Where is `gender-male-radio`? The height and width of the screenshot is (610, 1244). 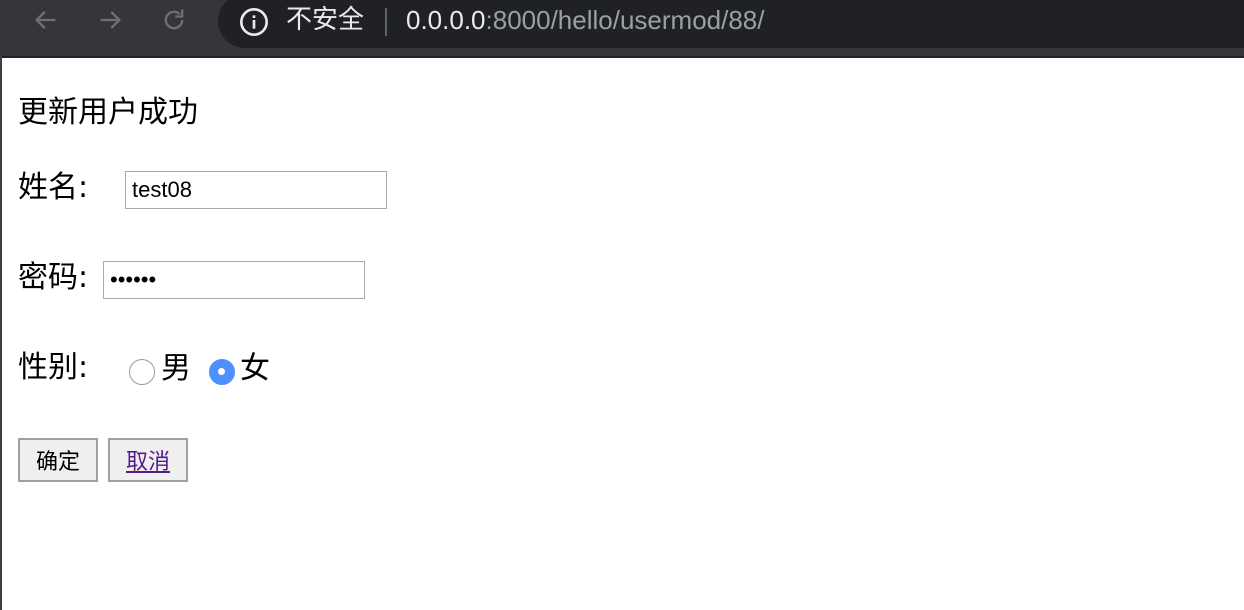 gender-male-radio is located at coordinates (142, 372).